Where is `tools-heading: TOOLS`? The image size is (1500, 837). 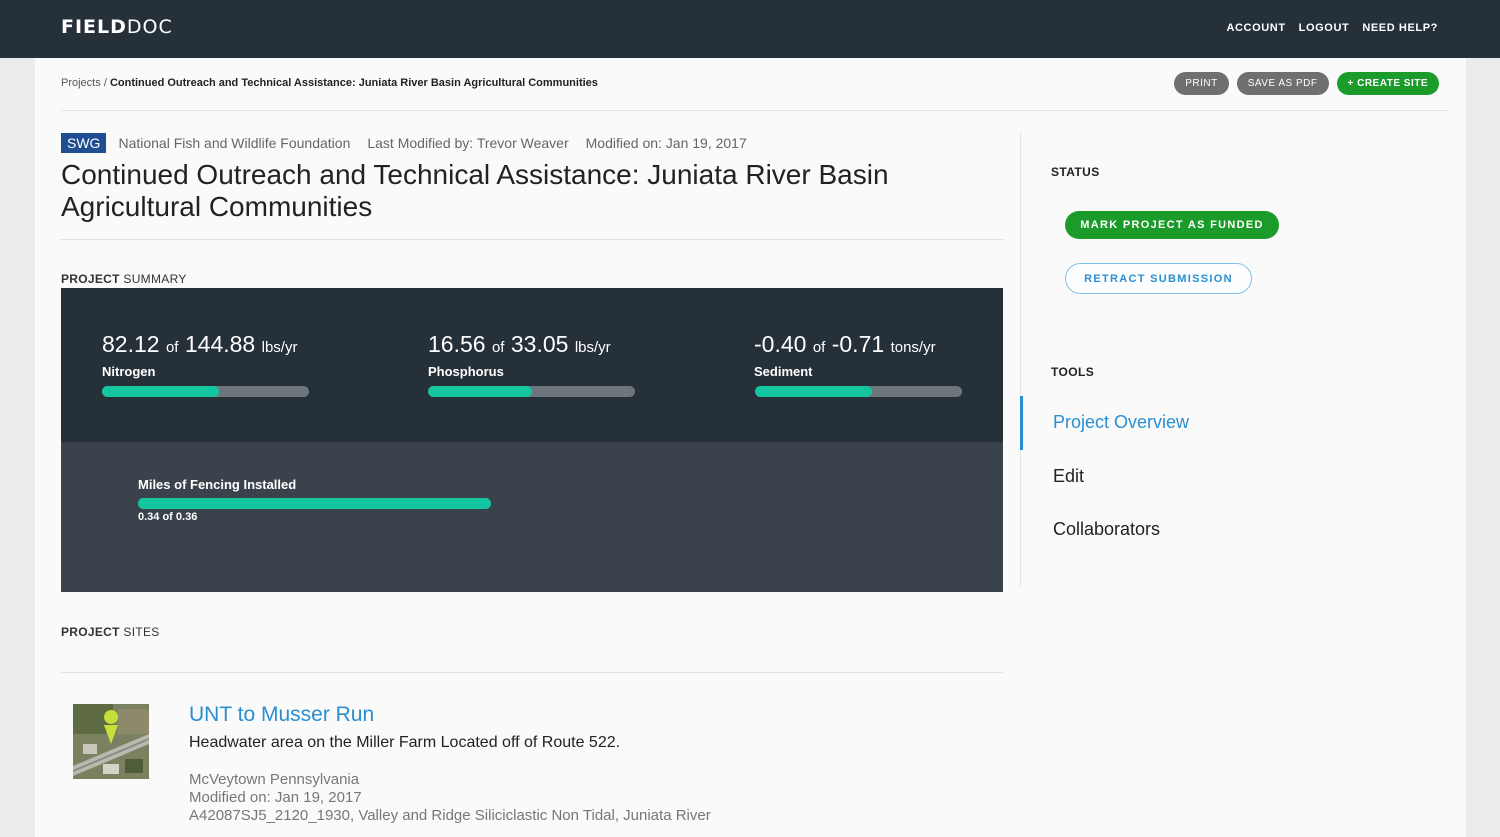 tools-heading: TOOLS is located at coordinates (1073, 372).